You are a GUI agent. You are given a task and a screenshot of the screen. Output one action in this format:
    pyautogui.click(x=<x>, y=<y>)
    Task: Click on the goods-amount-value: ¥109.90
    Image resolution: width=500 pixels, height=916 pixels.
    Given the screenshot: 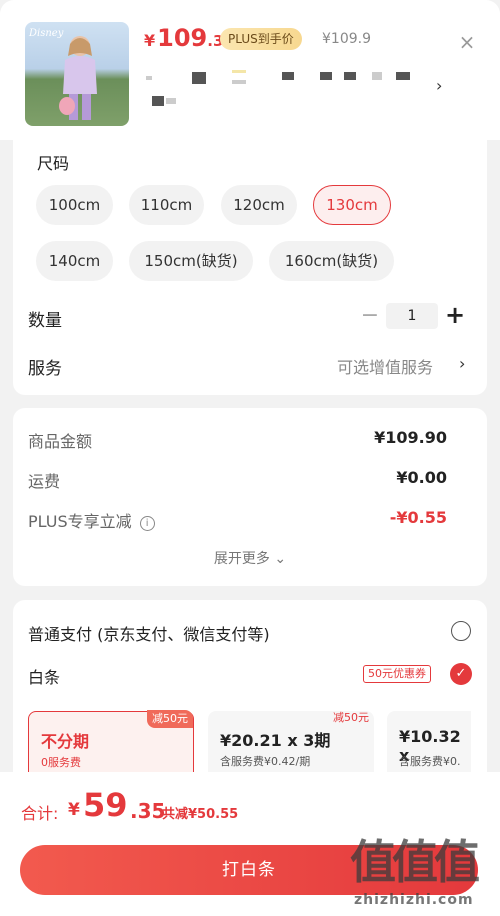 What is the action you would take?
    pyautogui.click(x=410, y=437)
    